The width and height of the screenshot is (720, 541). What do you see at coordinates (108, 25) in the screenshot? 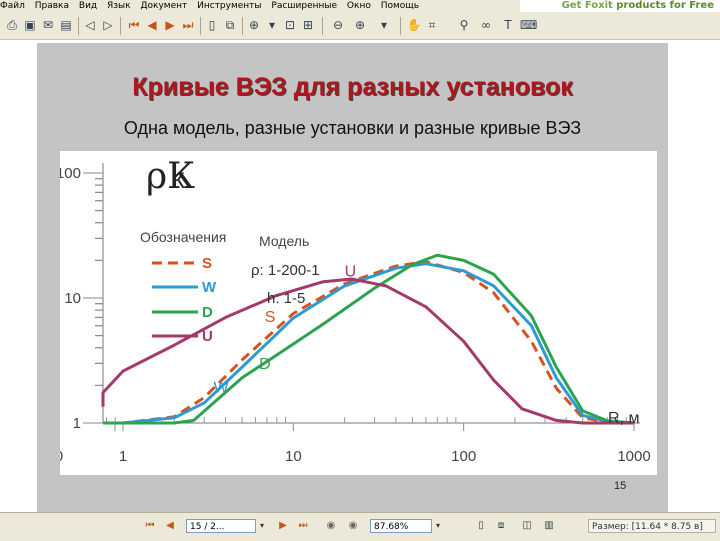
I see `forward-icon: ▷` at bounding box center [108, 25].